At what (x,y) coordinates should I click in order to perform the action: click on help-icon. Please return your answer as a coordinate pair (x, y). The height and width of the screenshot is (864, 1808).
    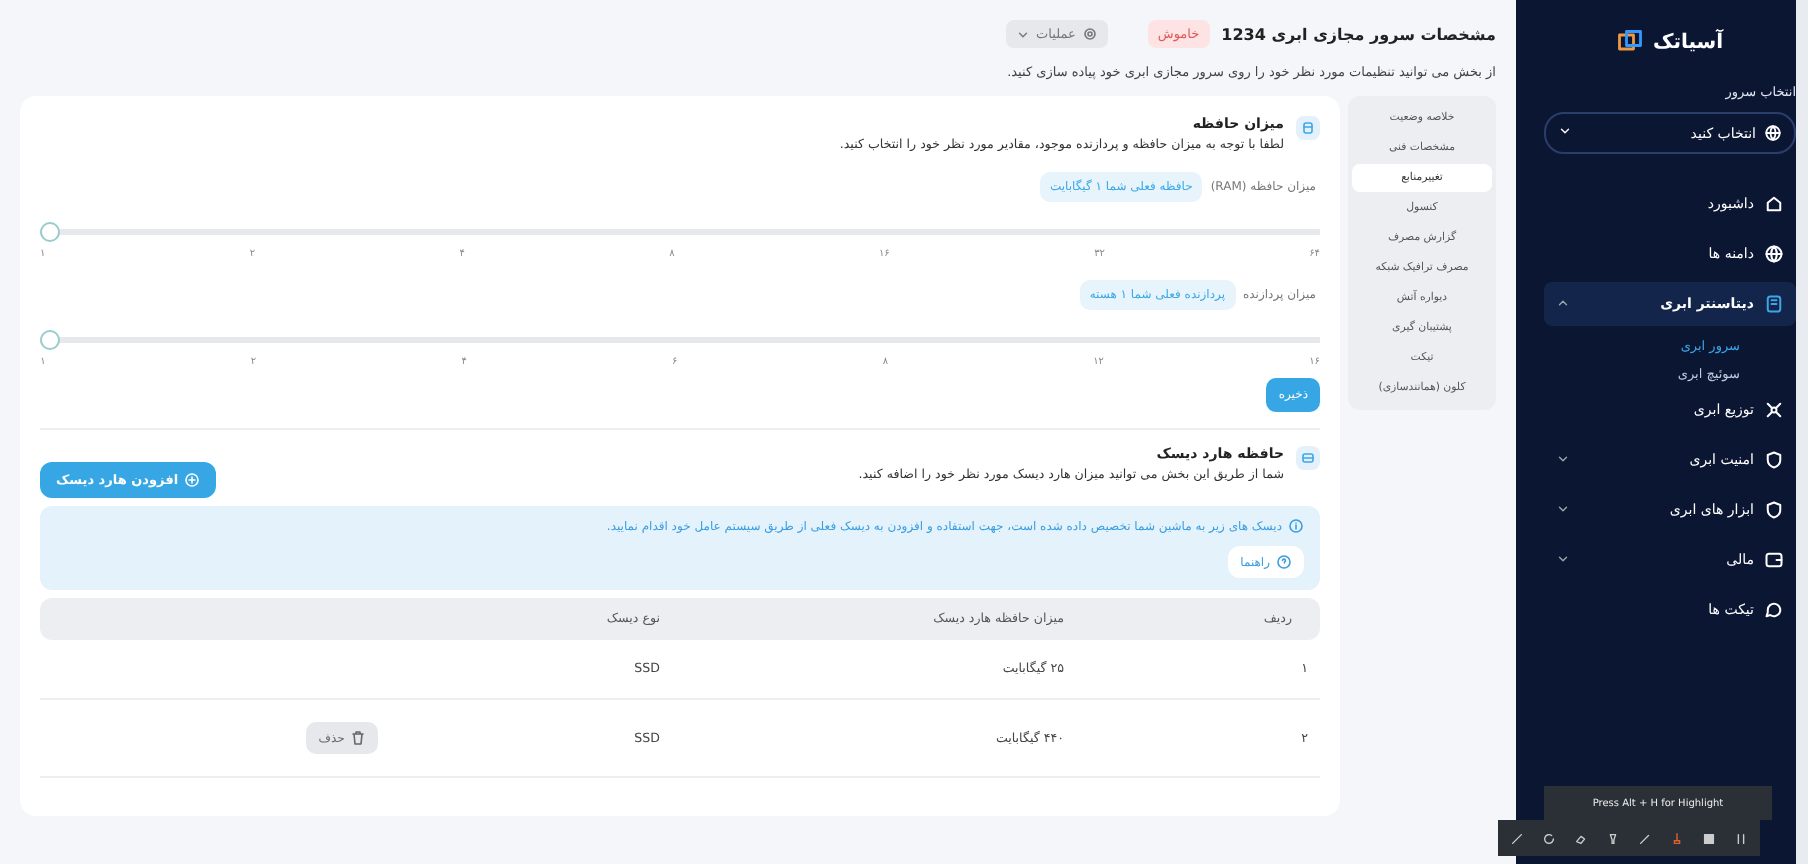
    Looking at the image, I should click on (1284, 562).